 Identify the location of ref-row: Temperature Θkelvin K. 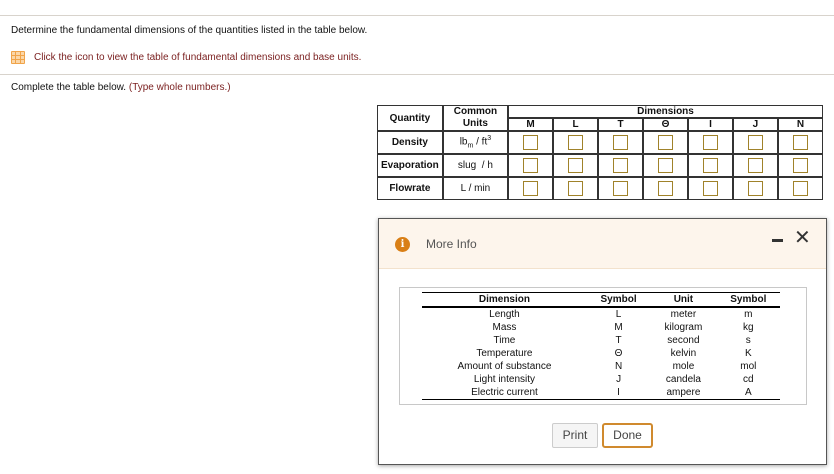
(601, 353).